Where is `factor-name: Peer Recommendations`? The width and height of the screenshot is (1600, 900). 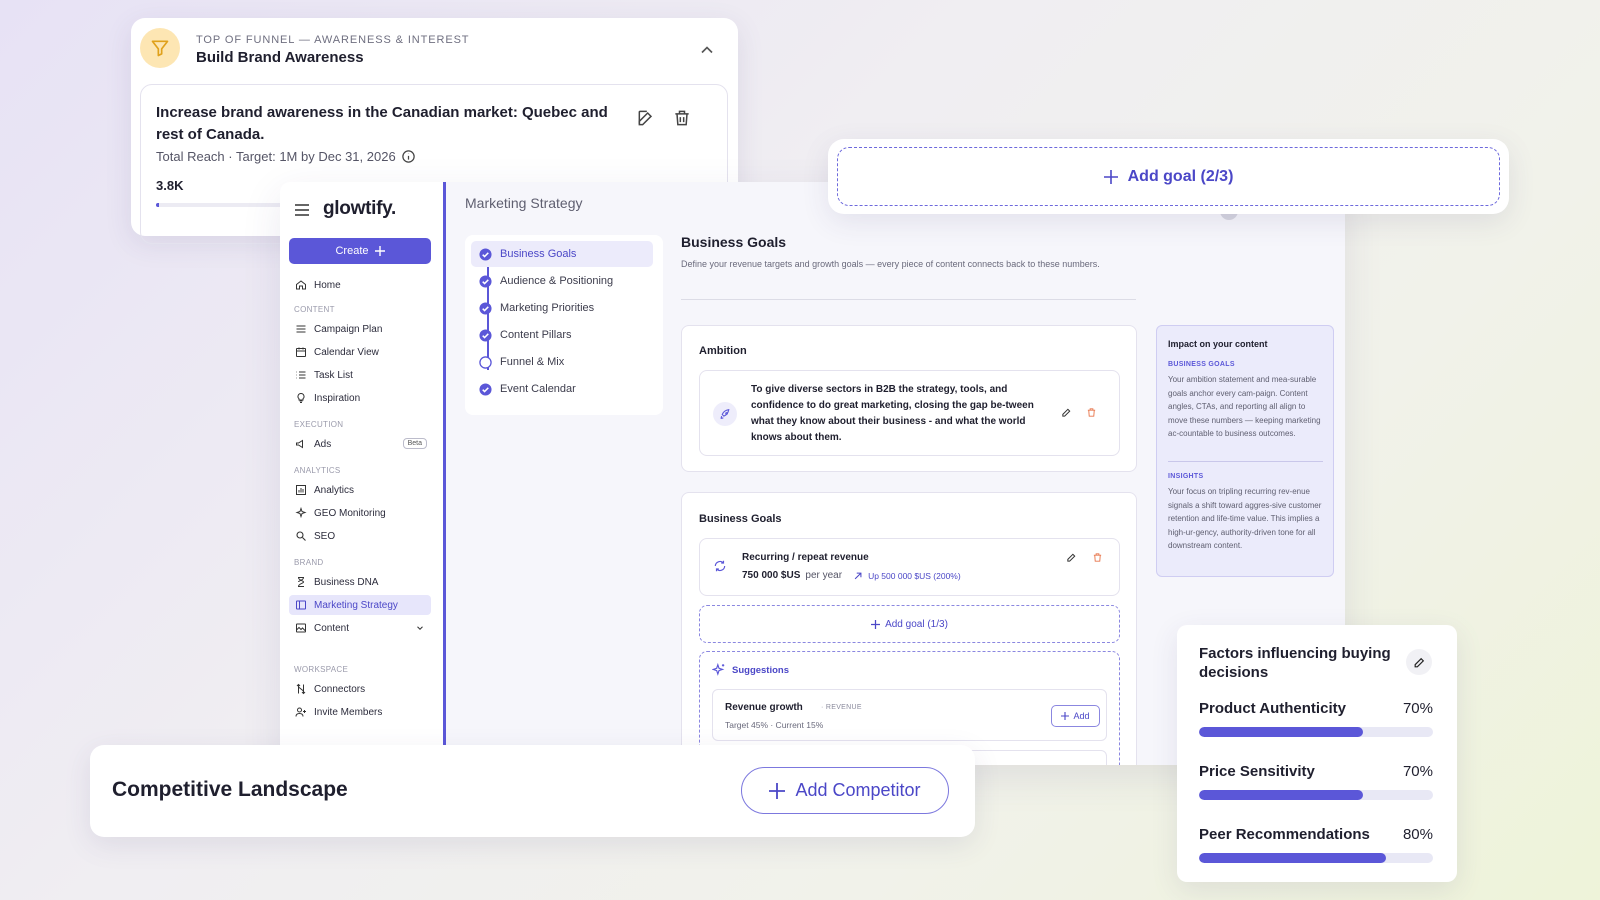 factor-name: Peer Recommendations is located at coordinates (1284, 834).